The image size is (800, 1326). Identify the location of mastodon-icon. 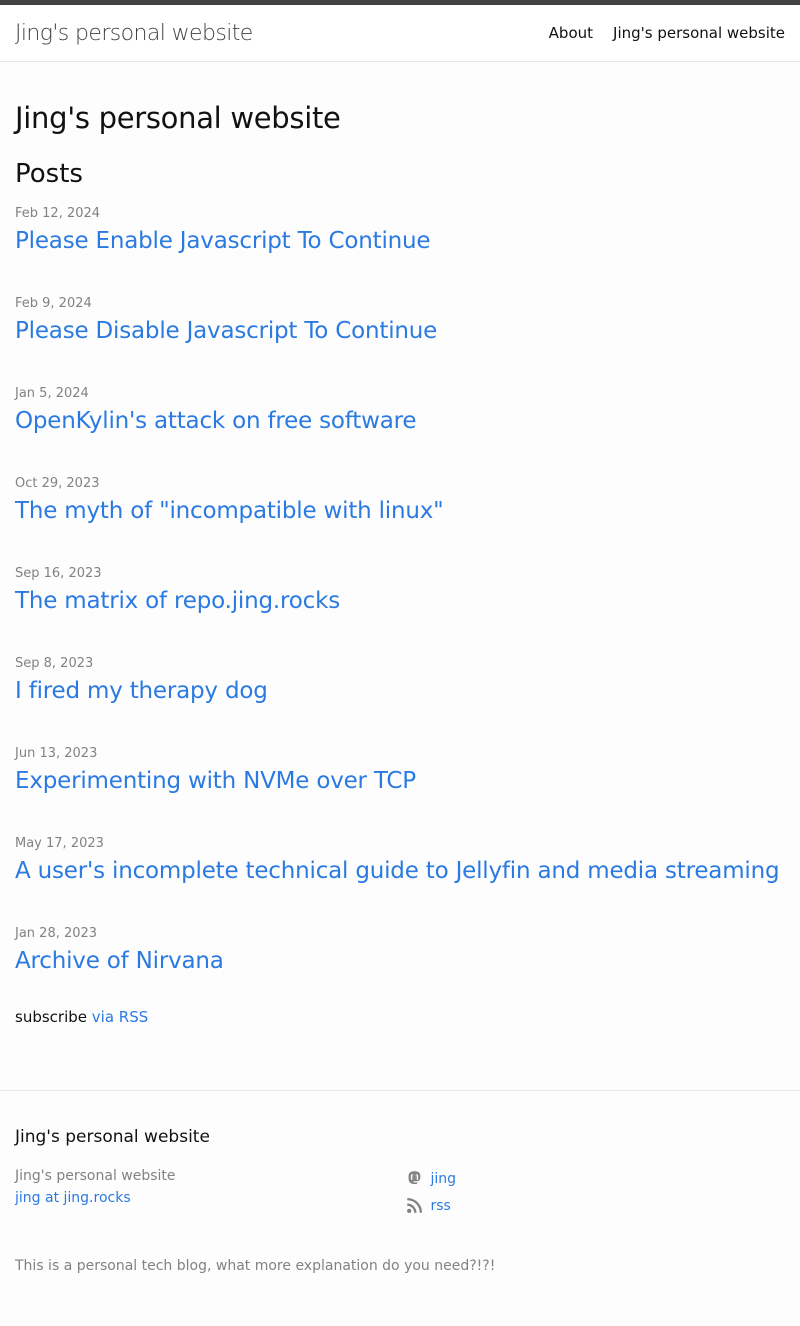
(415, 1178).